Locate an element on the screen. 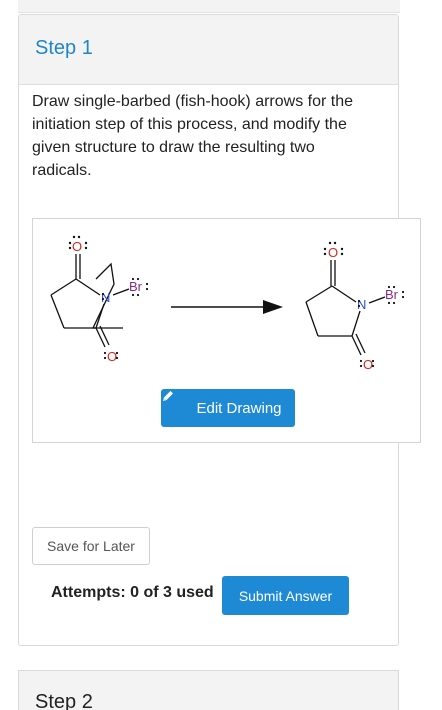 This screenshot has width=442, height=710. left-bromine: Br is located at coordinates (136, 286).